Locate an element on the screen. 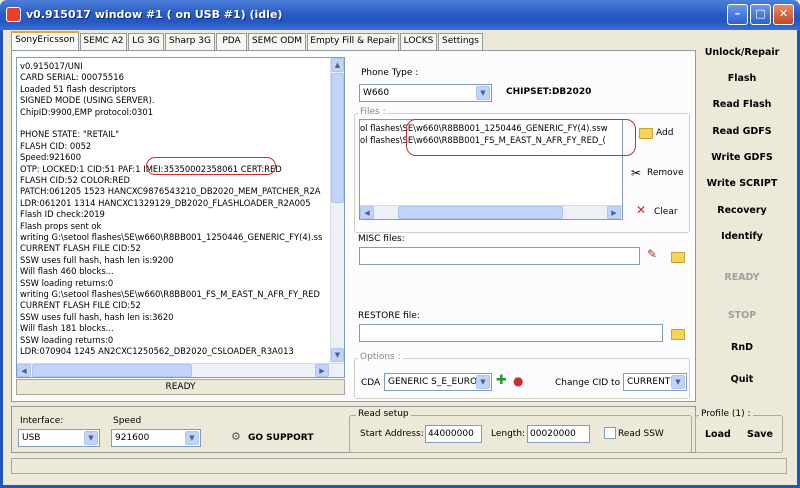 This screenshot has width=800, height=488. tab-semc-odm: SEMC ODM is located at coordinates (277, 41).